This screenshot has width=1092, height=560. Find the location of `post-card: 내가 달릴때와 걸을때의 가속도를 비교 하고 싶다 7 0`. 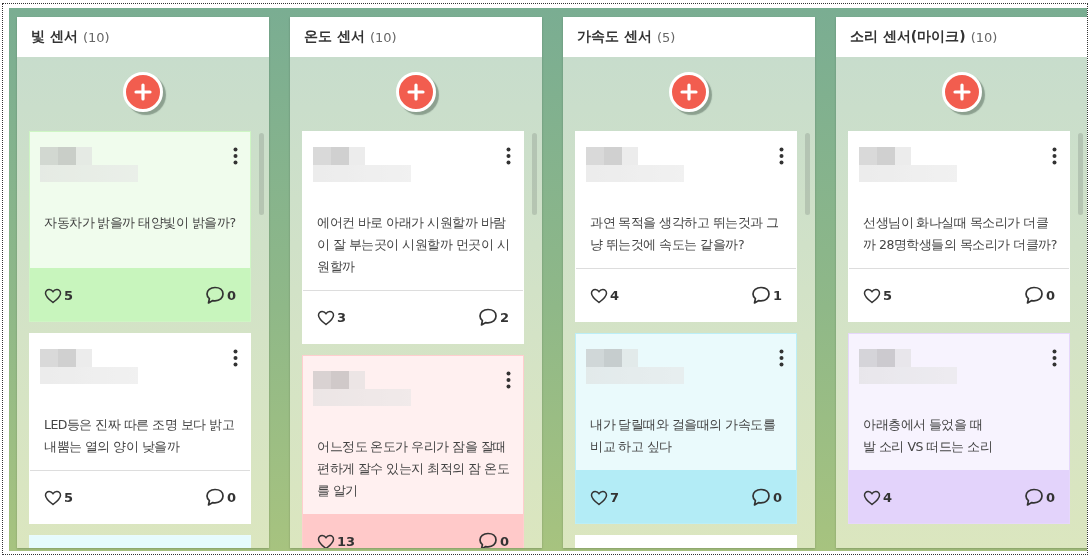

post-card: 내가 달릴때와 걸을때의 가속도를 비교 하고 싶다 7 0 is located at coordinates (686, 428).